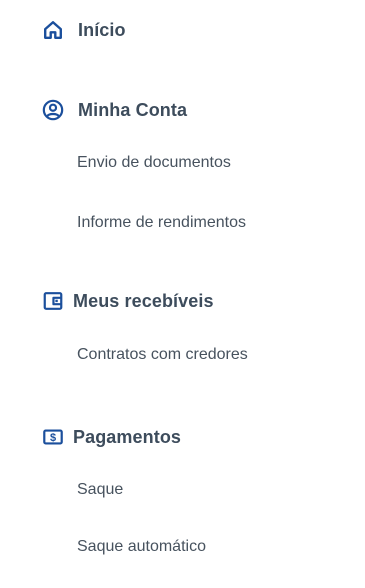 The width and height of the screenshot is (365, 588). I want to click on home-icon, so click(53, 30).